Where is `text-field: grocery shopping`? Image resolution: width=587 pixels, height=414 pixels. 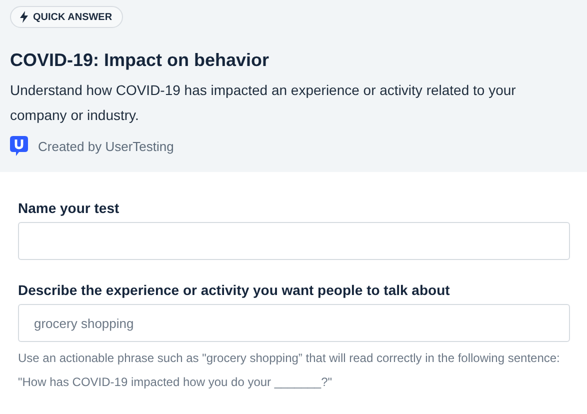 text-field: grocery shopping is located at coordinates (294, 323).